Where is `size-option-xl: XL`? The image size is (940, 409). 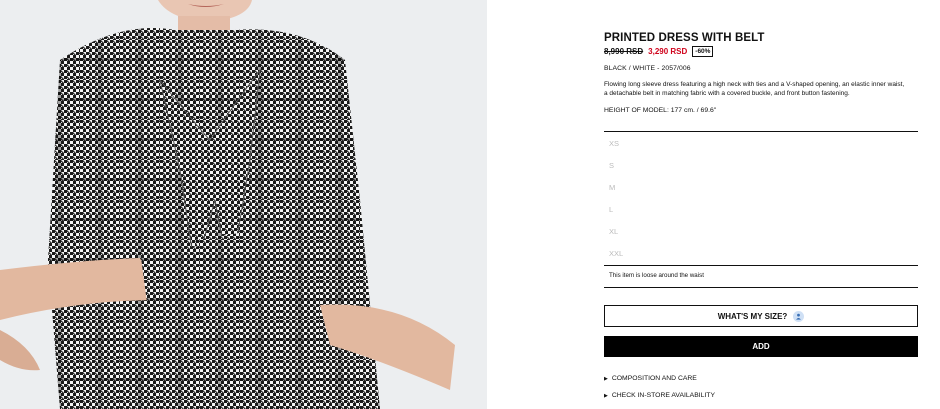 size-option-xl: XL is located at coordinates (761, 232).